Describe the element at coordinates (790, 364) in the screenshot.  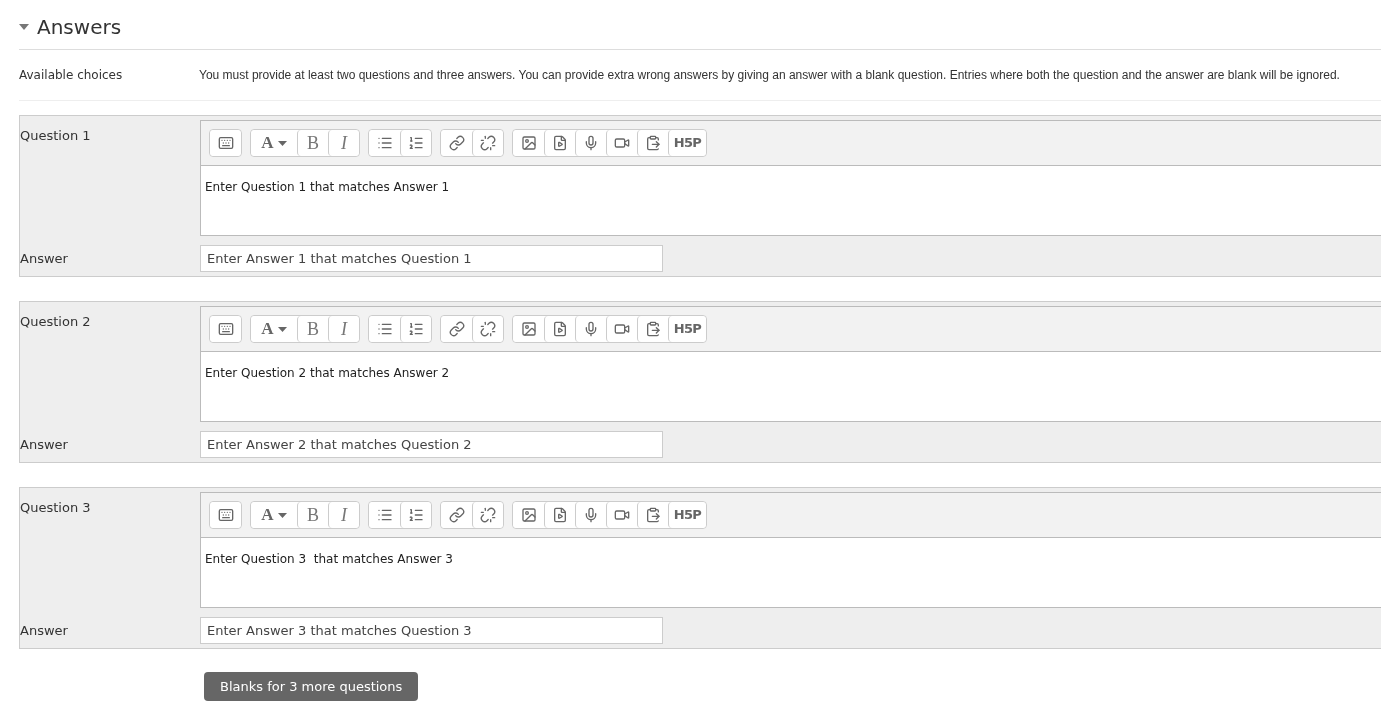
I see `rich-text-editor: A B I H5P Enter Question 2 that matches Answer 2` at that location.